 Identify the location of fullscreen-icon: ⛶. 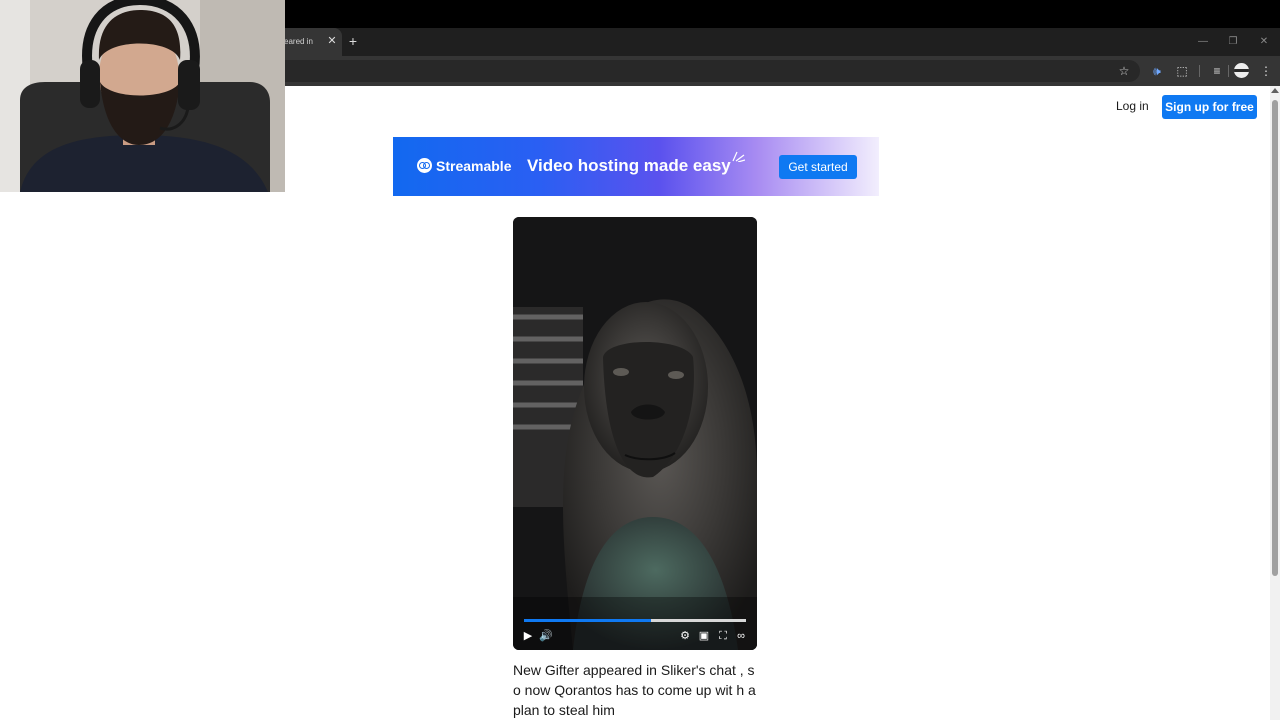
(723, 636).